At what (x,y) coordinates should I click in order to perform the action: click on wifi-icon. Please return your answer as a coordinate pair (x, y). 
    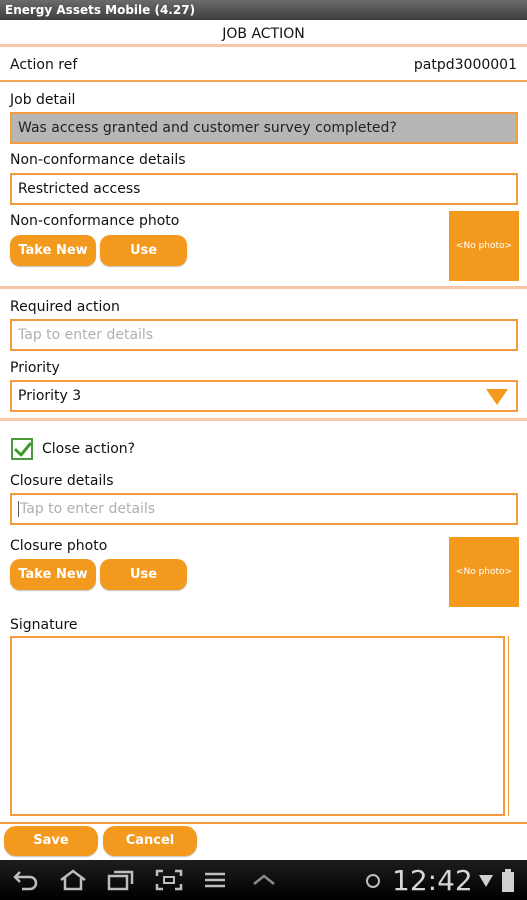
    Looking at the image, I should click on (486, 881).